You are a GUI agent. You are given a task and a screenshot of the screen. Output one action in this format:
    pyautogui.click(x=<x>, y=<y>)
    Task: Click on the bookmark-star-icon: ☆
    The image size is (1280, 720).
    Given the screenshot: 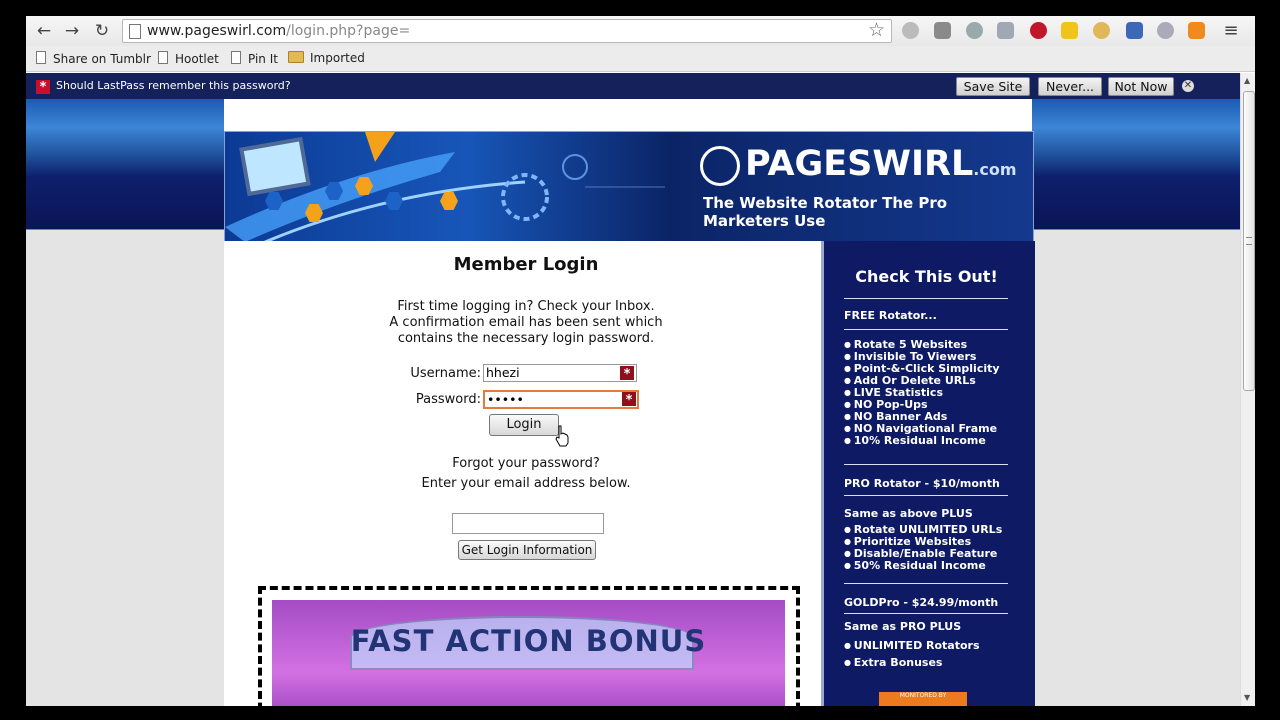 What is the action you would take?
    pyautogui.click(x=876, y=30)
    